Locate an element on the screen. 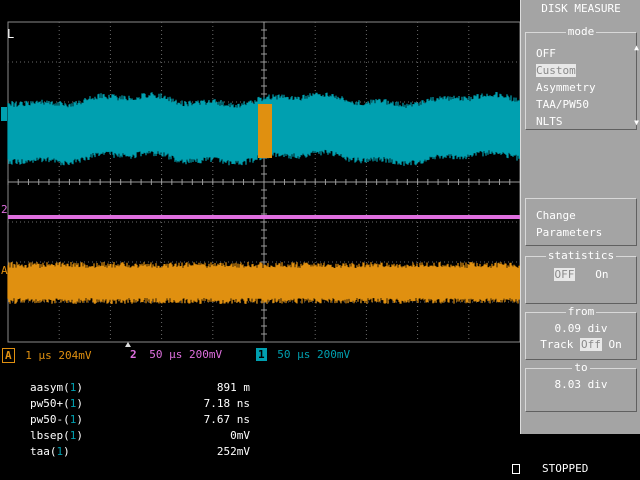  track-off: Off is located at coordinates (591, 344).